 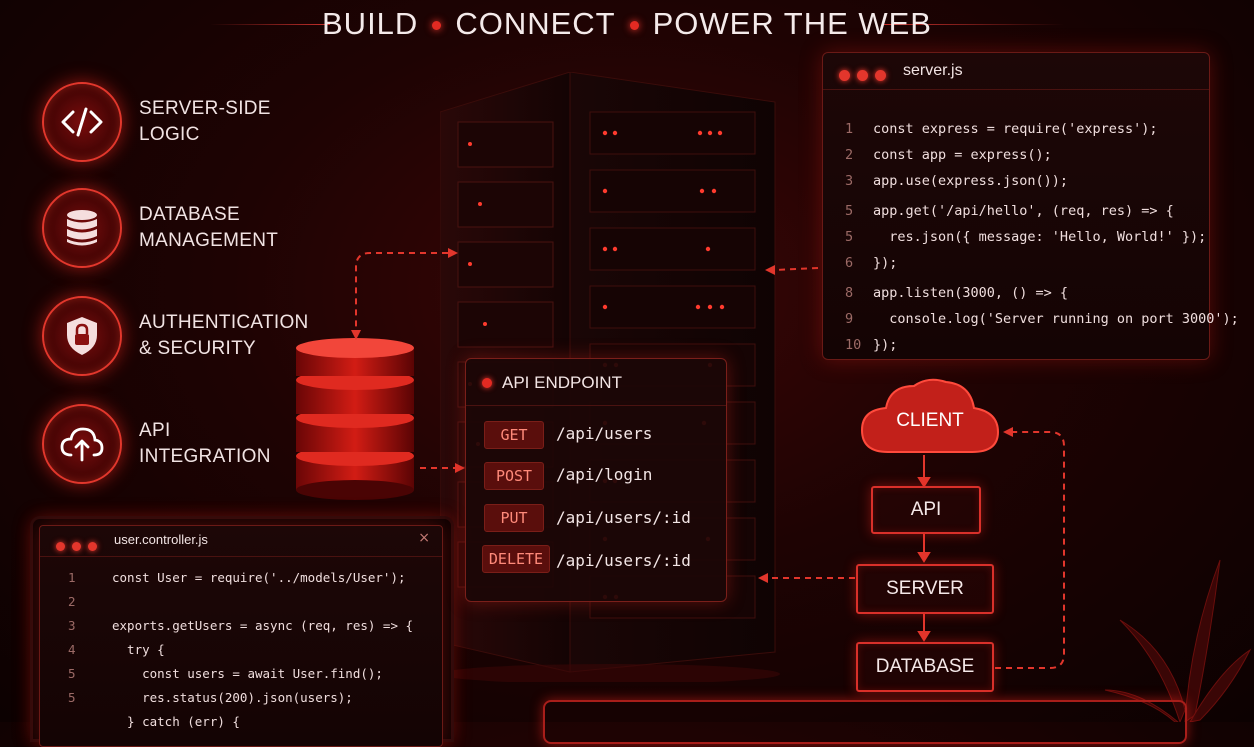 What do you see at coordinates (487, 383) in the screenshot?
I see `status-dot` at bounding box center [487, 383].